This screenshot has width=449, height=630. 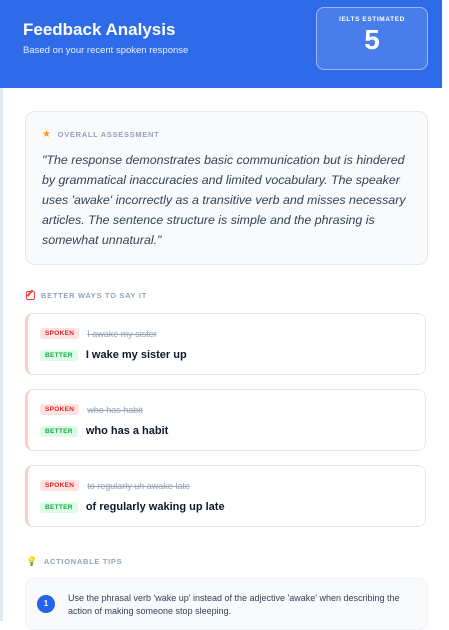 What do you see at coordinates (1, 310) in the screenshot?
I see `left-border` at bounding box center [1, 310].